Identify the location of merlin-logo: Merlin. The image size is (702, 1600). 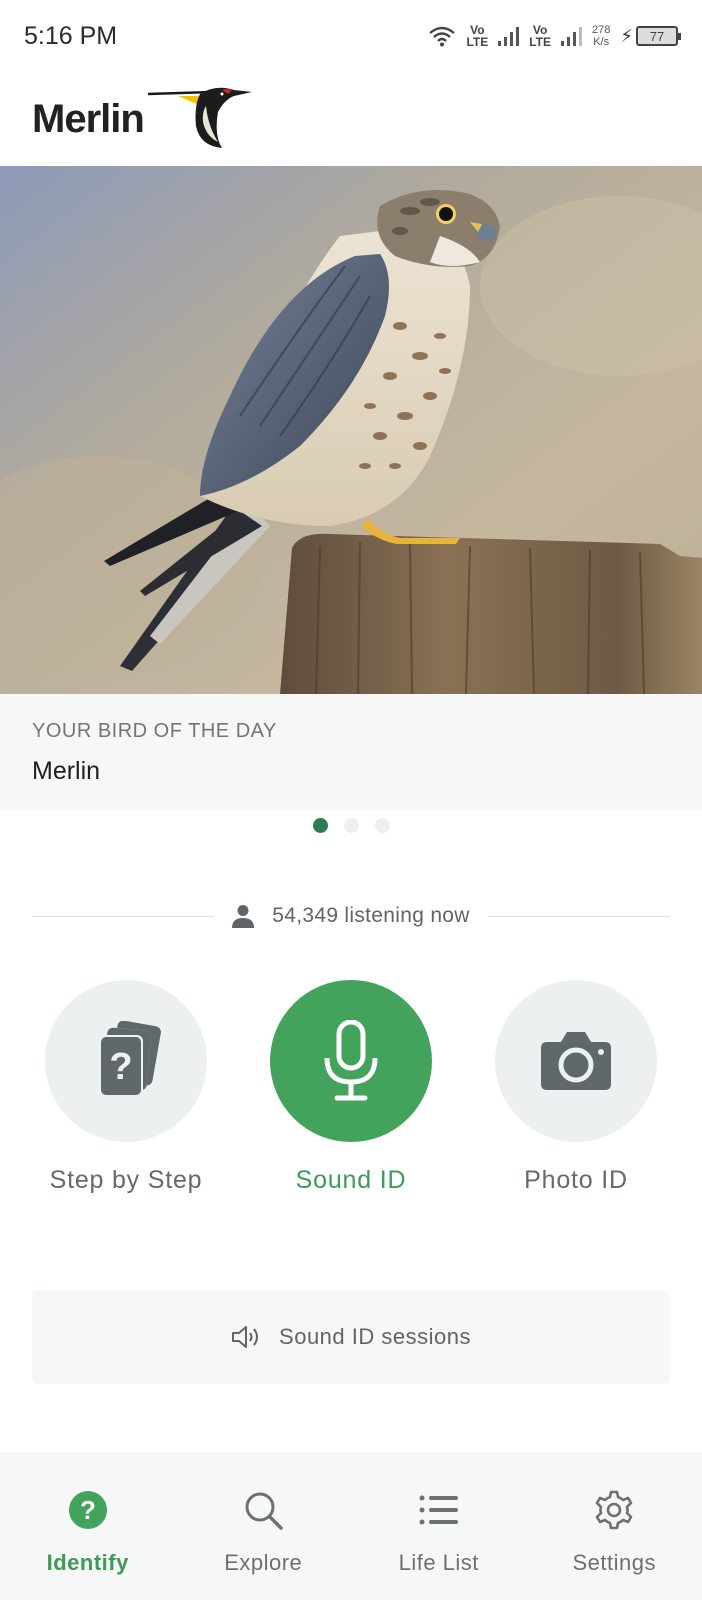
(146, 119).